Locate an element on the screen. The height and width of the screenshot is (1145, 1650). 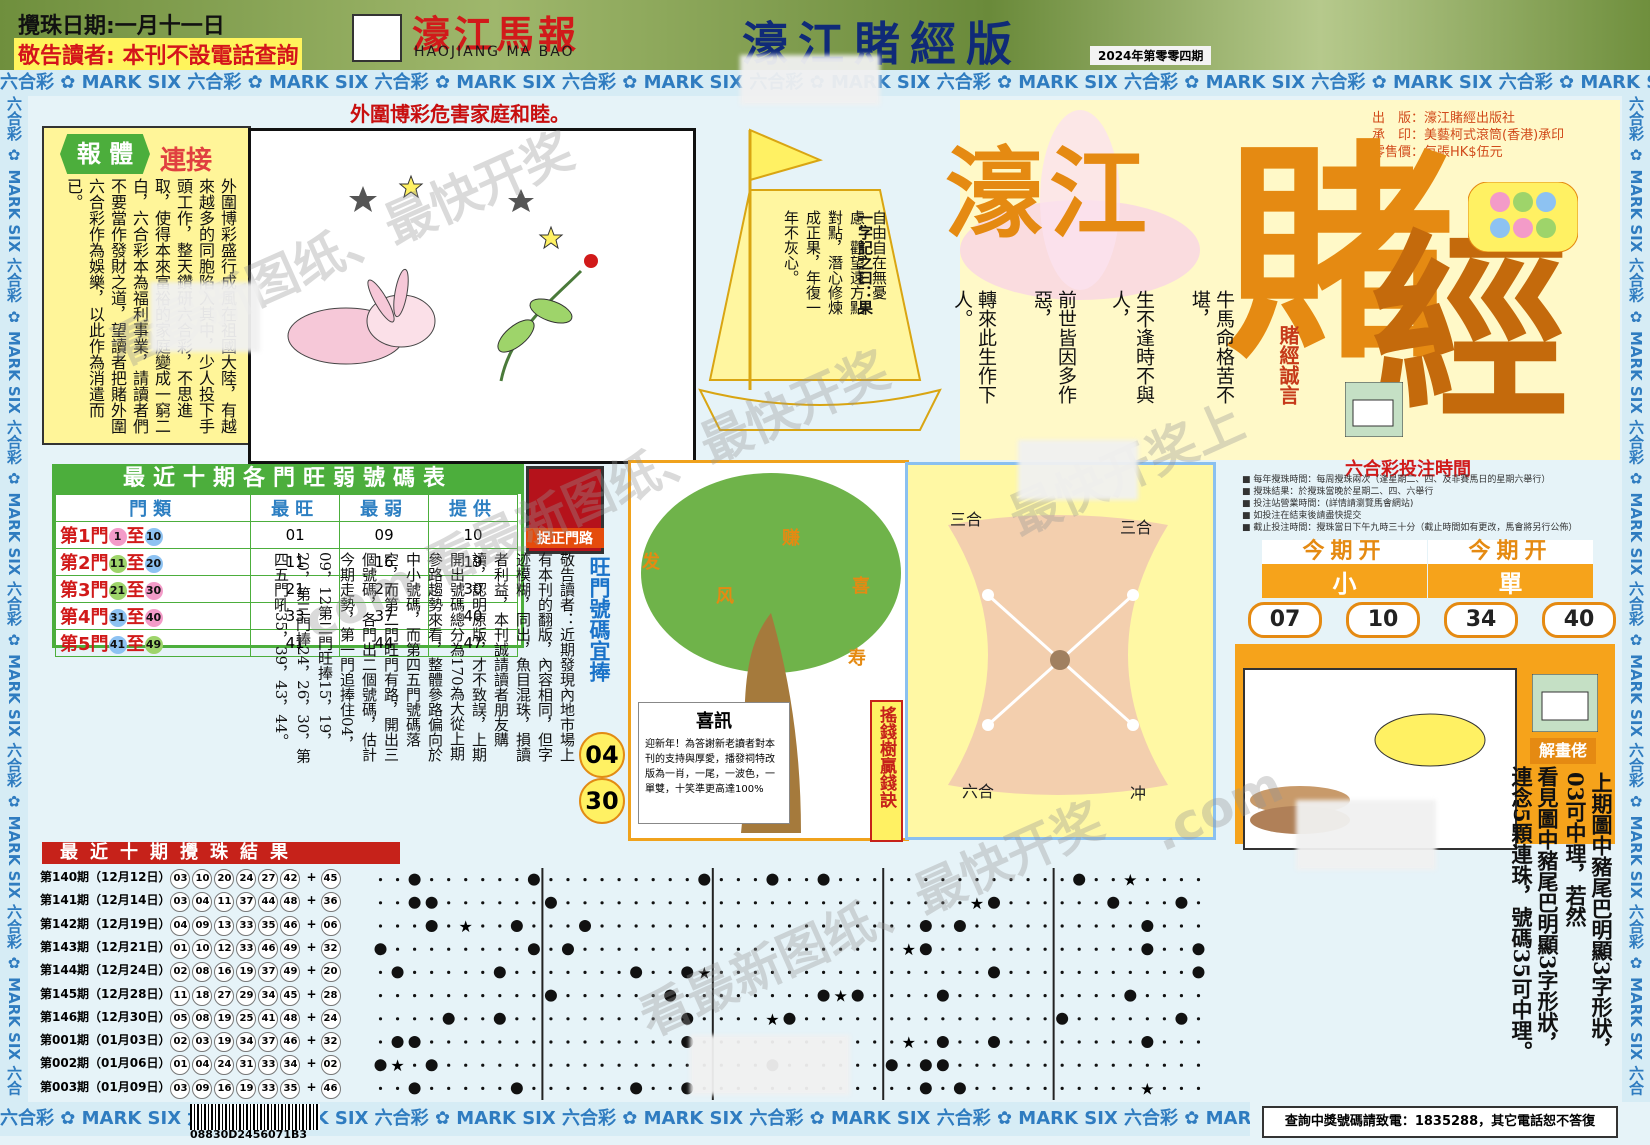
result-period: 第142期（12月19日） is located at coordinates (105, 923).